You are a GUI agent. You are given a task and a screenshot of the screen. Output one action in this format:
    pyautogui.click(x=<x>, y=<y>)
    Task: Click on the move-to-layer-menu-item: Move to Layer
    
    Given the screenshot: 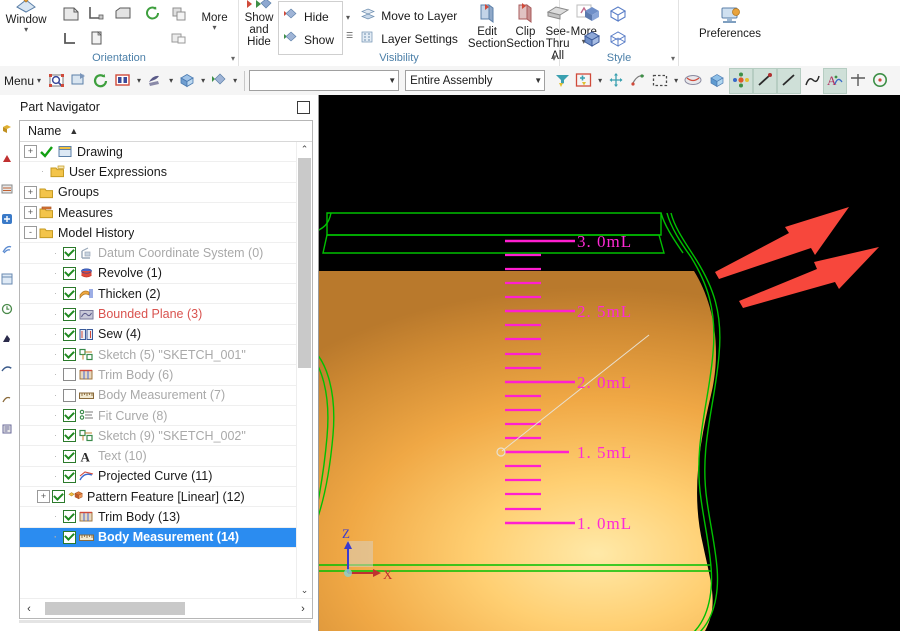 What is the action you would take?
    pyautogui.click(x=410, y=15)
    